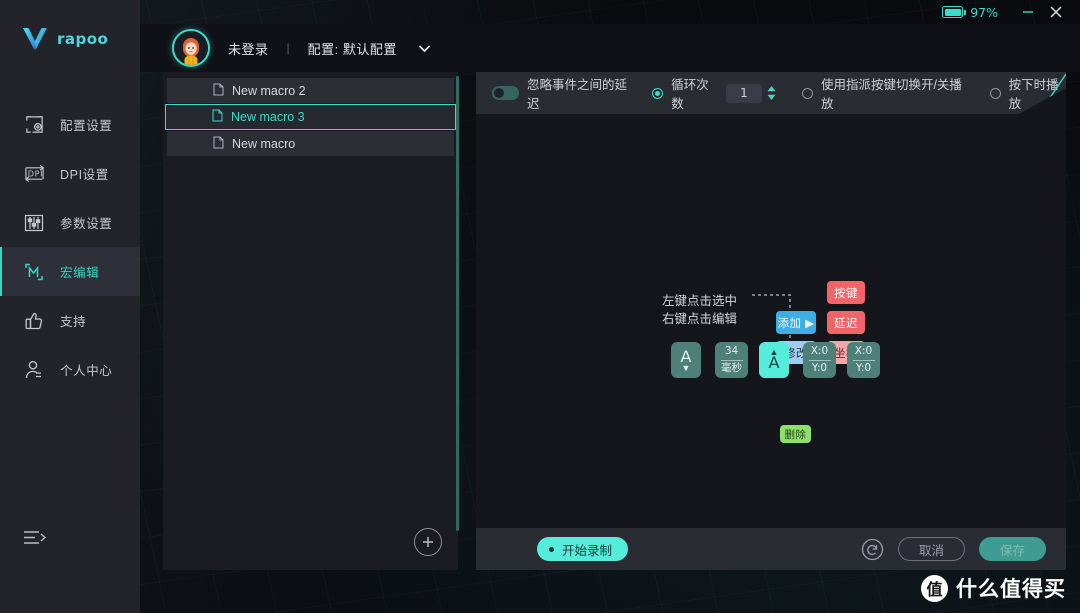  I want to click on submenu-delay-button: 延迟, so click(846, 322).